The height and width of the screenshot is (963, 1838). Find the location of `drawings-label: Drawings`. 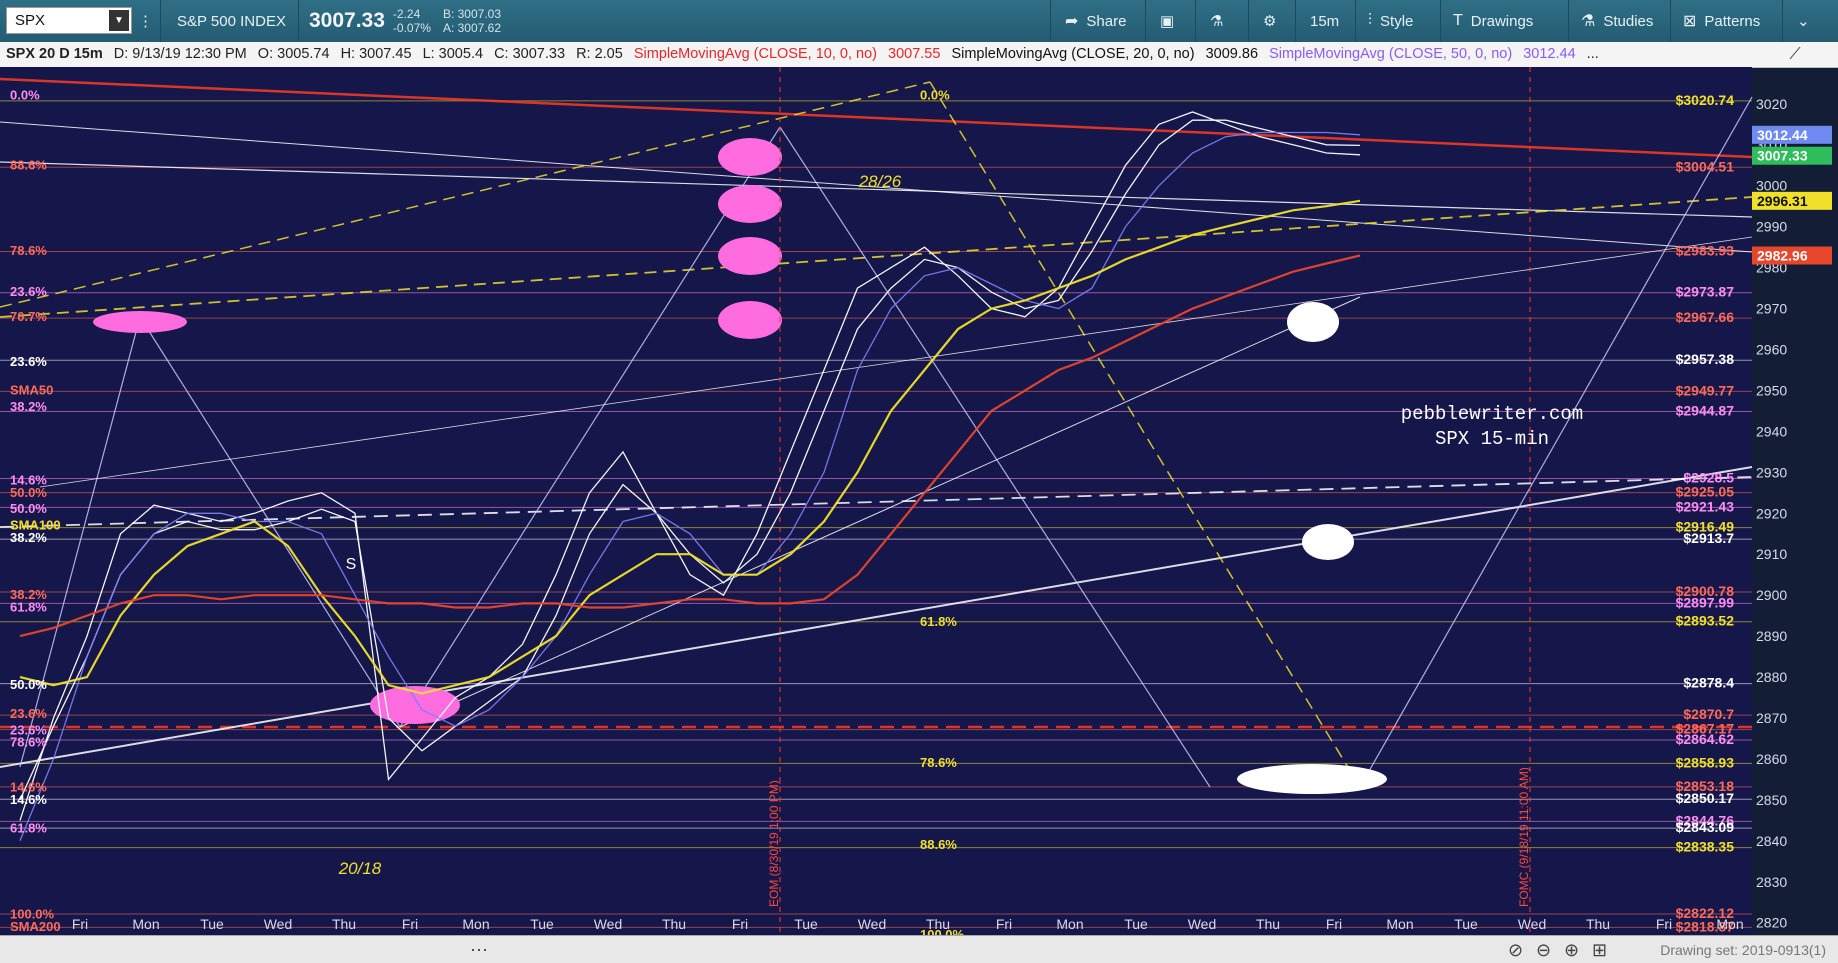

drawings-label: Drawings is located at coordinates (1502, 21).